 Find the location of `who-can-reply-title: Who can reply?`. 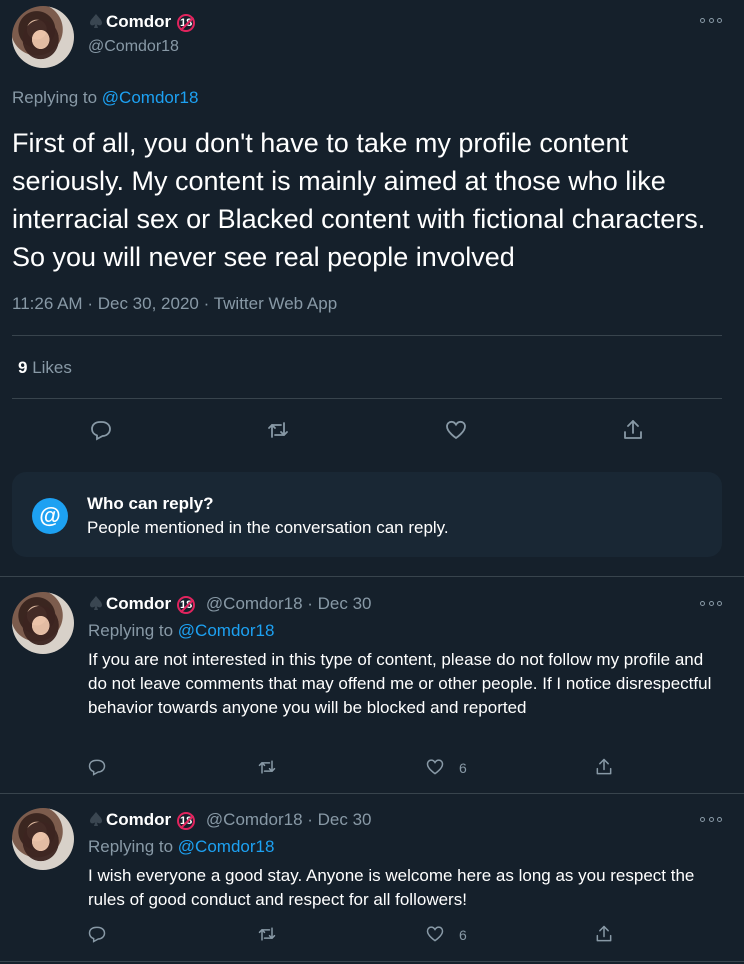

who-can-reply-title: Who can reply? is located at coordinates (150, 503).